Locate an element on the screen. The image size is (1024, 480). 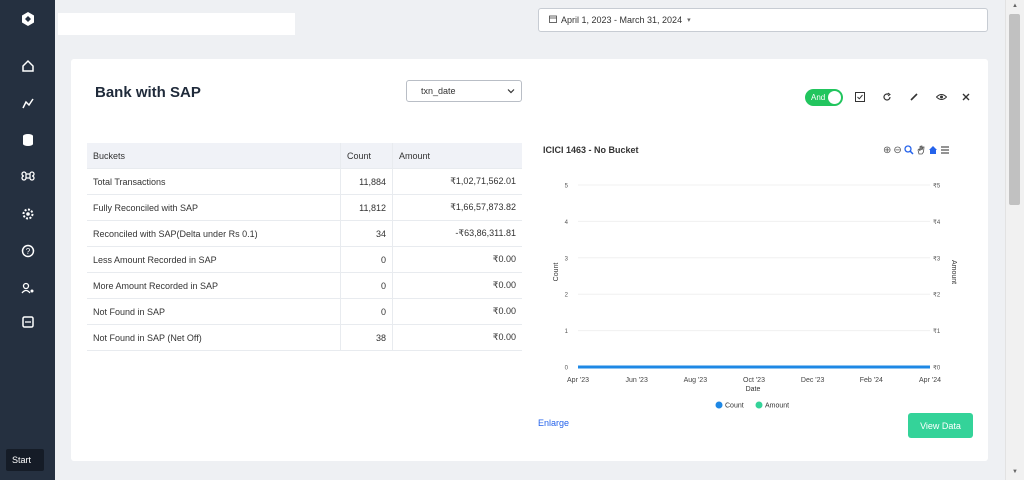
table-row: Total Transactions 11,884 ₹1,02,71,562.01 is located at coordinates (304, 181).